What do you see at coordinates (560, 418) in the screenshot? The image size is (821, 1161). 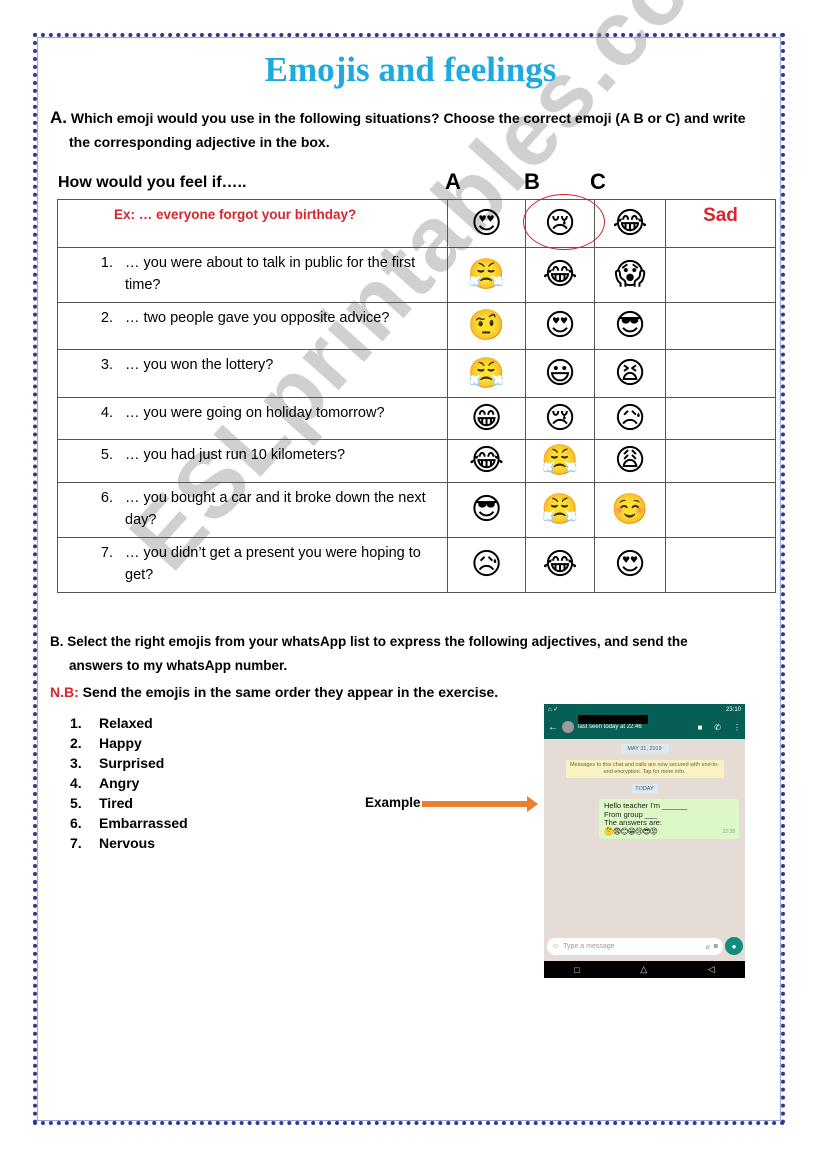 I see `crying-emoji-icon: 😢` at bounding box center [560, 418].